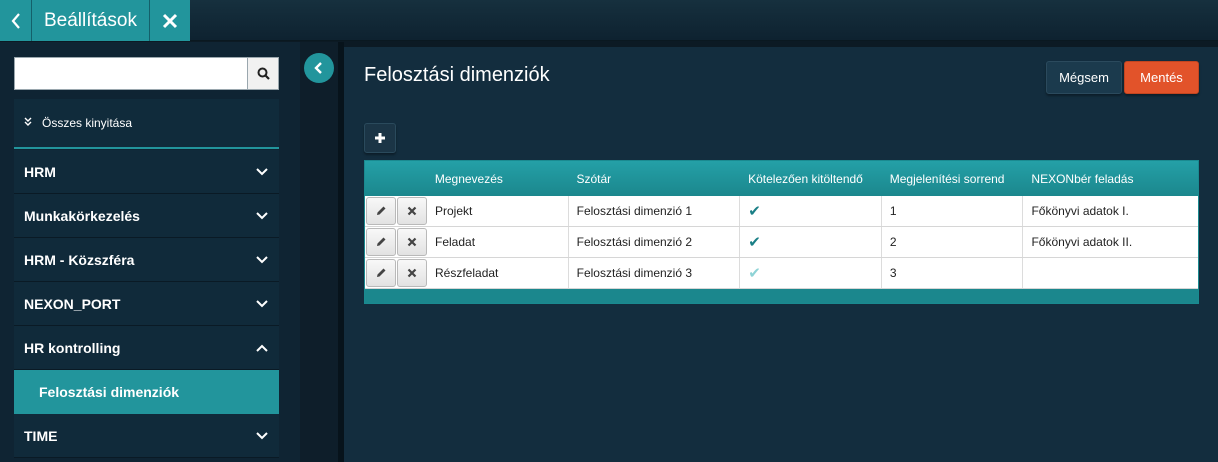  Describe the element at coordinates (609, 20) in the screenshot. I see `top-bar: Beállítások` at that location.